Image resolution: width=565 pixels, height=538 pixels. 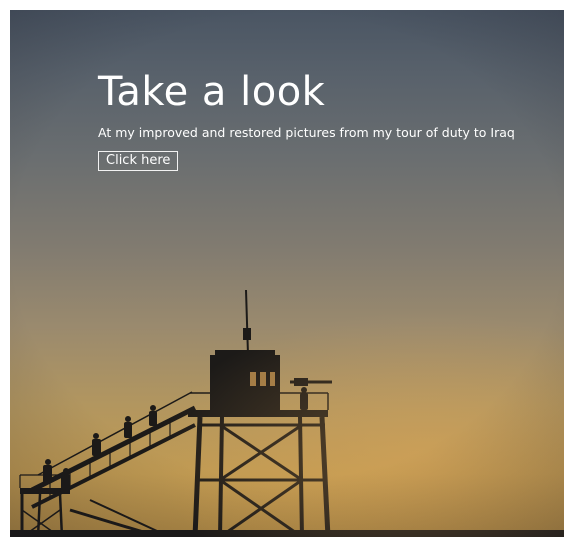 I want to click on click-here-button: Click here, so click(x=138, y=161).